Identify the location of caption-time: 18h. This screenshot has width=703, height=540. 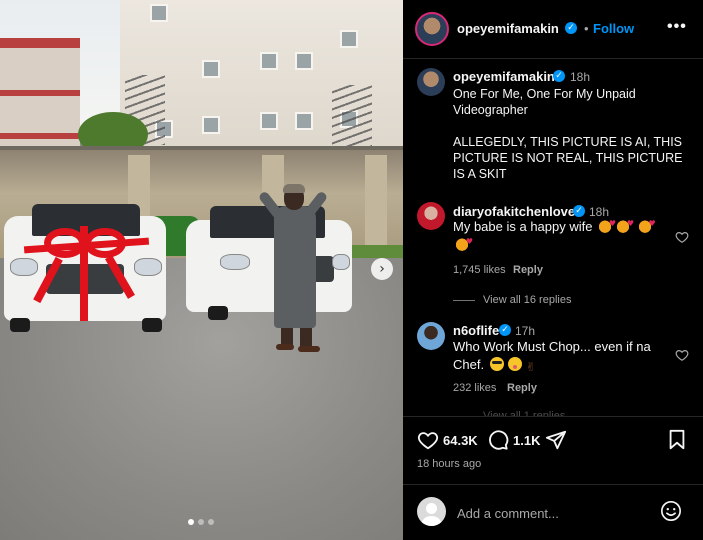
(580, 77).